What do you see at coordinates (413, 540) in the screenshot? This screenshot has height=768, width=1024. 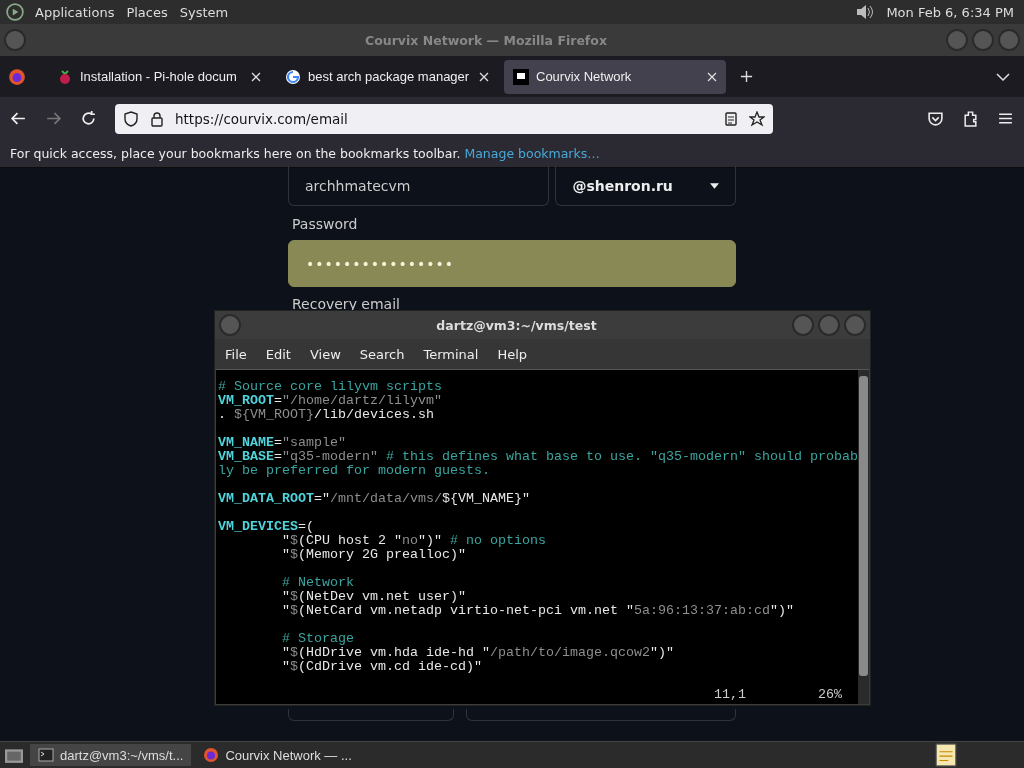 I see `code-line: "$(CPU host 2 "no")" # no options` at bounding box center [413, 540].